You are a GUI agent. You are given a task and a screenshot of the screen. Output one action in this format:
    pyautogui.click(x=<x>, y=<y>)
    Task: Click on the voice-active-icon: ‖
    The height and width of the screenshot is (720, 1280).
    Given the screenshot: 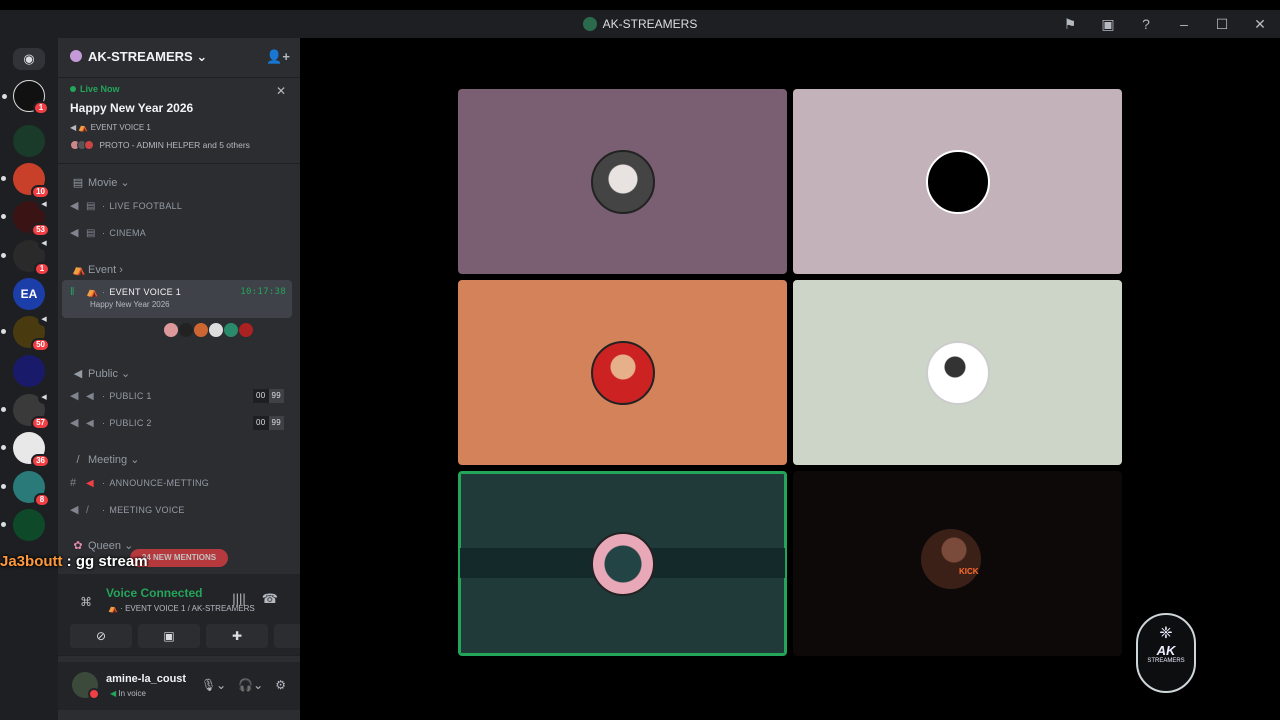 What is the action you would take?
    pyautogui.click(x=72, y=292)
    